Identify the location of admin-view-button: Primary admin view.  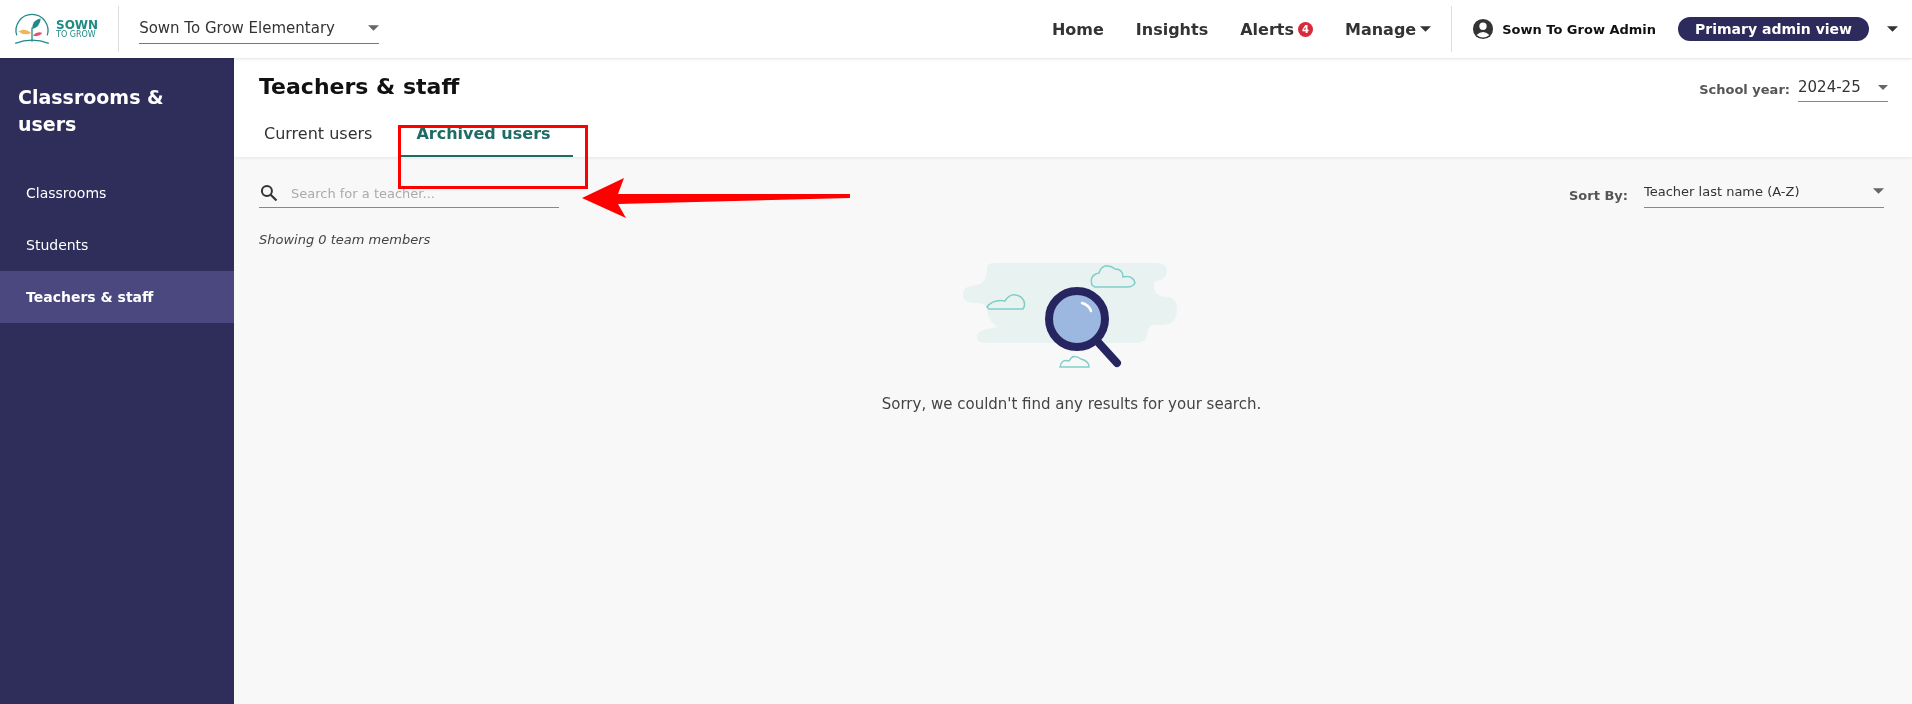
(1773, 29).